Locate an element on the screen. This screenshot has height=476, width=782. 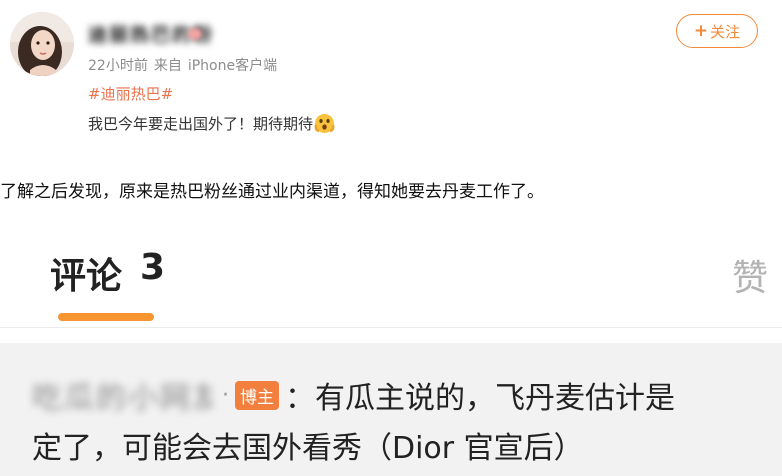
user-badge-icon is located at coordinates (195, 34).